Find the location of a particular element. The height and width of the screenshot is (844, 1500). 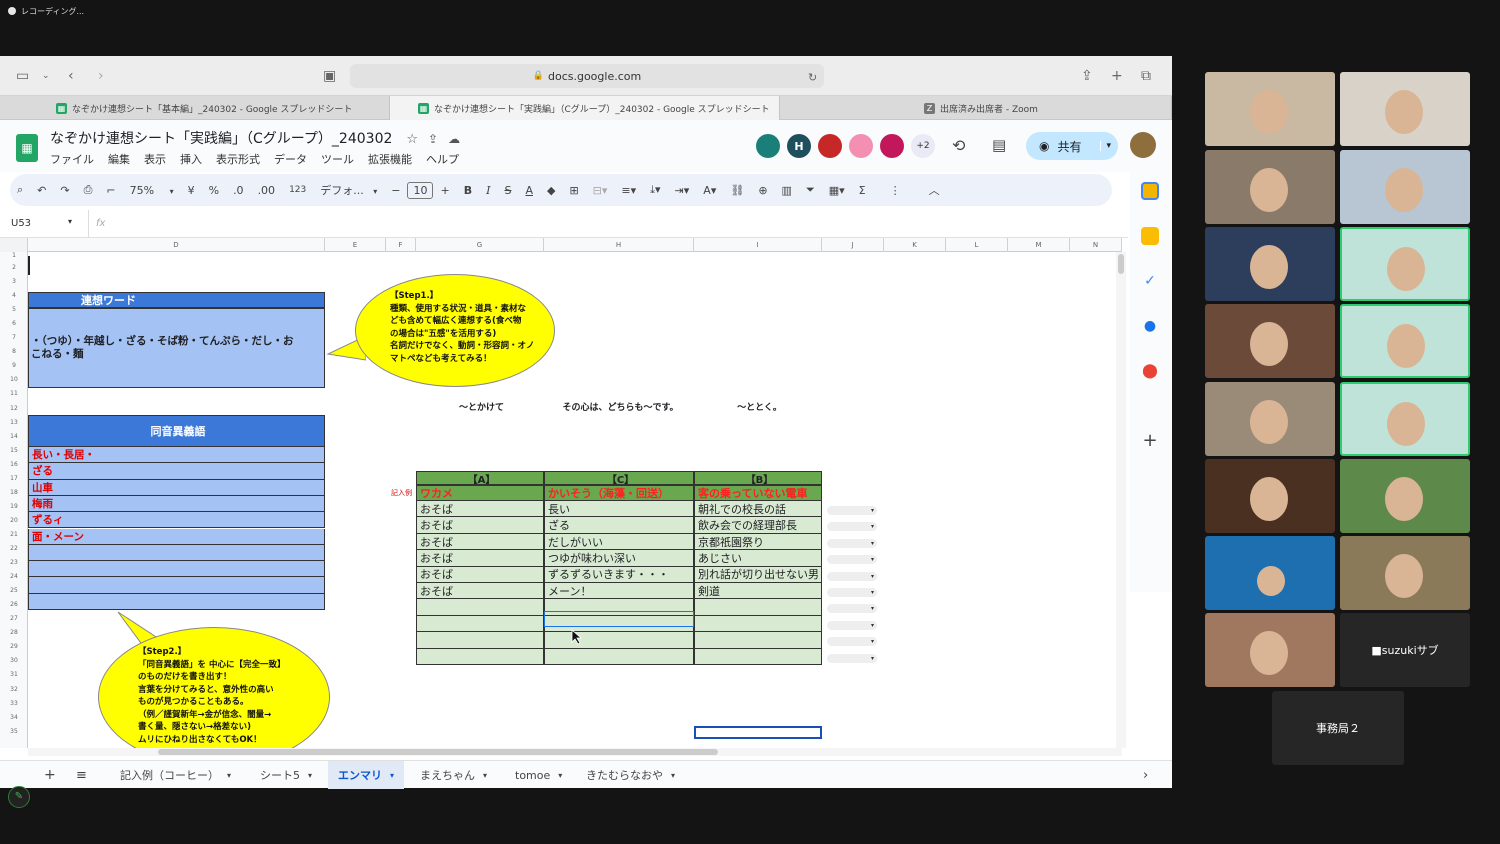

insert-link-icon: ⛓ is located at coordinates (737, 190).